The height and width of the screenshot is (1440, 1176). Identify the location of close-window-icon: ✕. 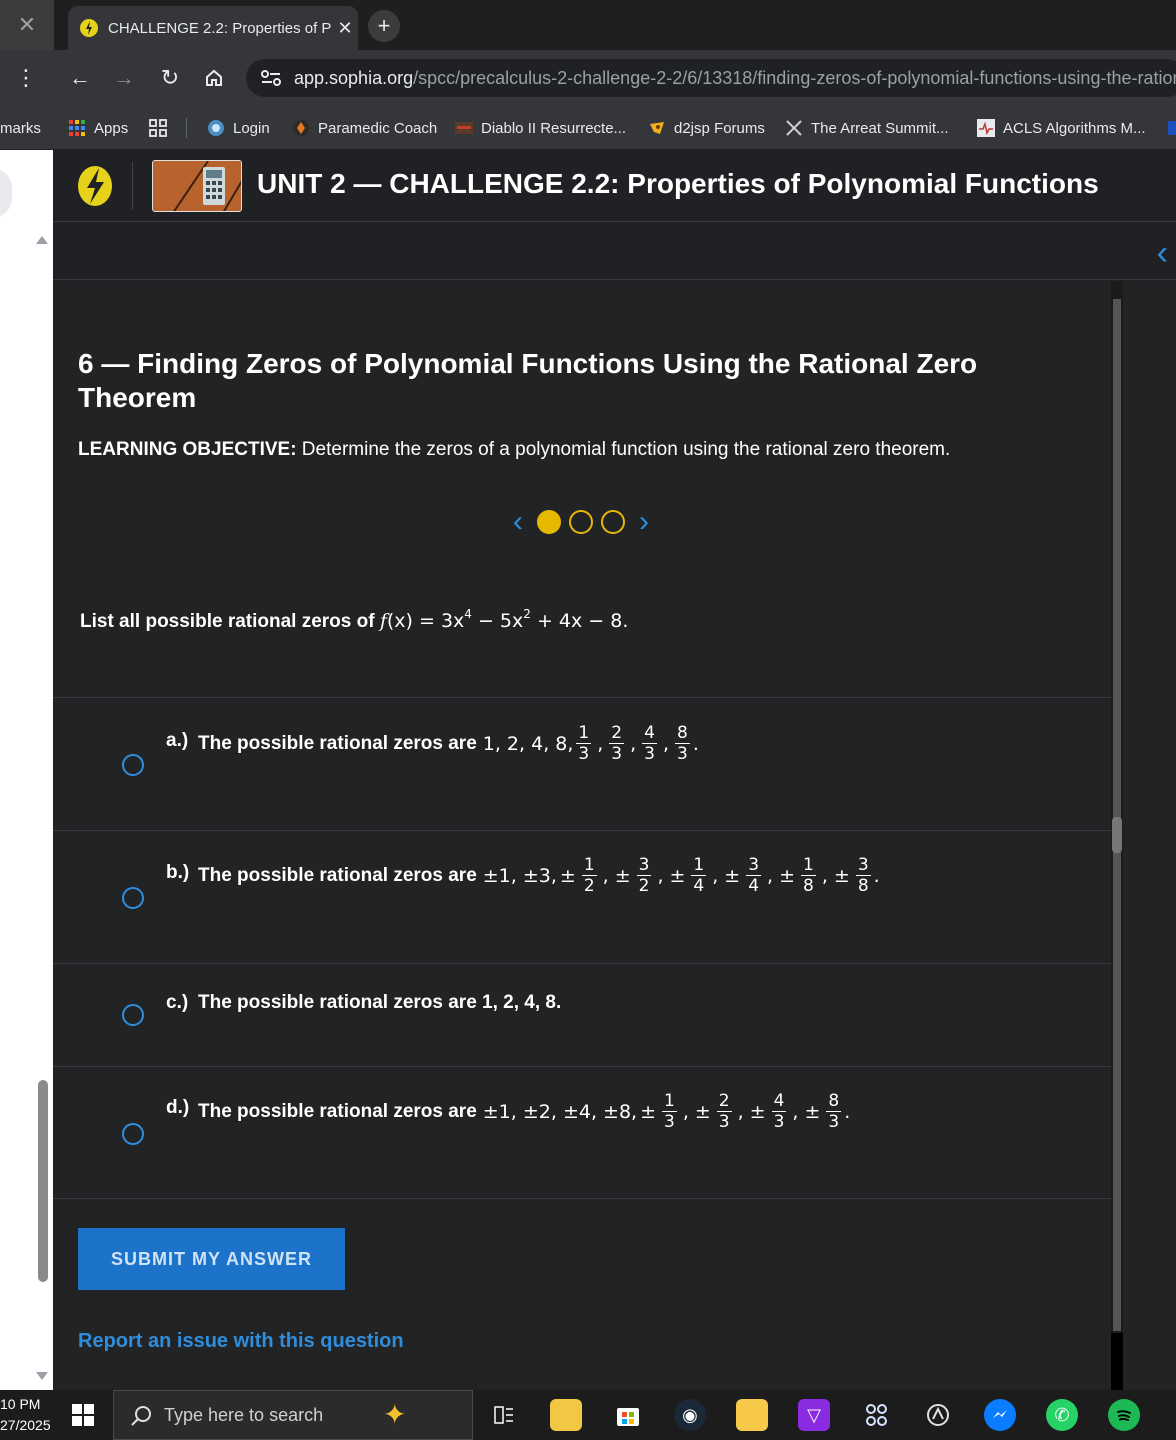
(27, 25).